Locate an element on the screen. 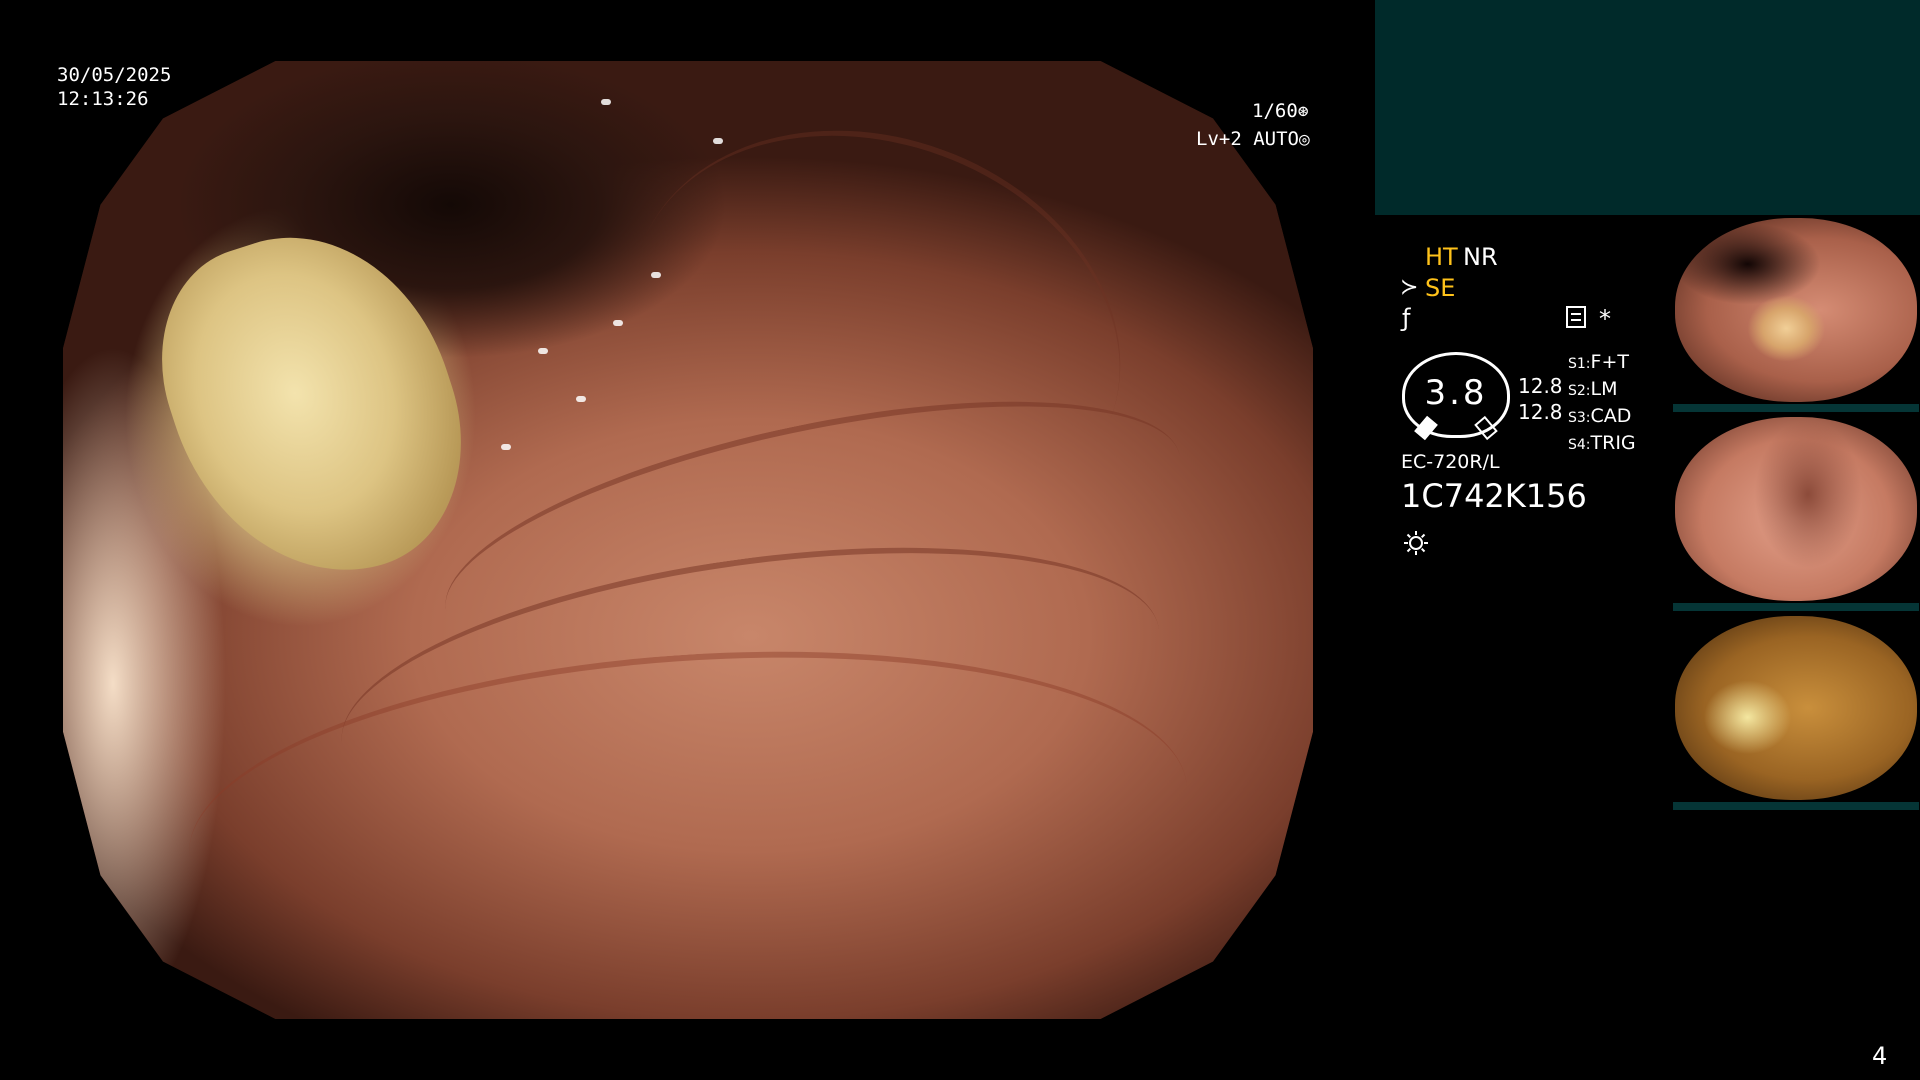 The image size is (1920, 1080). slot-row: S2:LM is located at coordinates (1602, 390).